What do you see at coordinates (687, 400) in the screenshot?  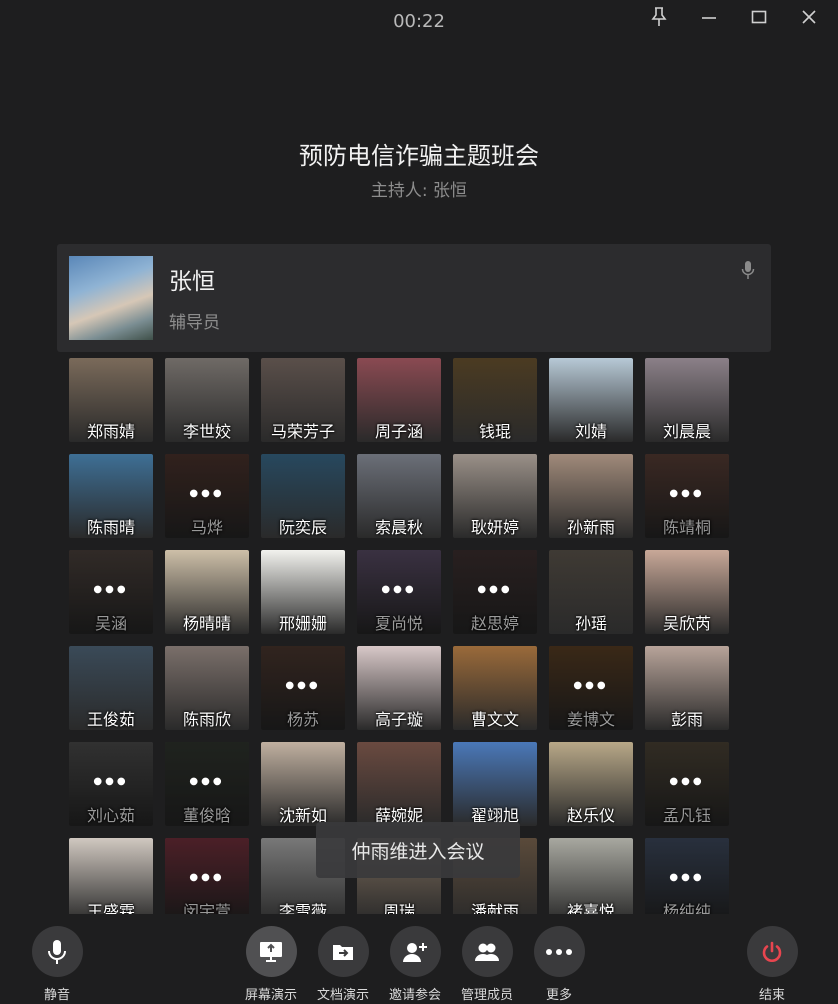 I see `participant-tile: 刘晨晨` at bounding box center [687, 400].